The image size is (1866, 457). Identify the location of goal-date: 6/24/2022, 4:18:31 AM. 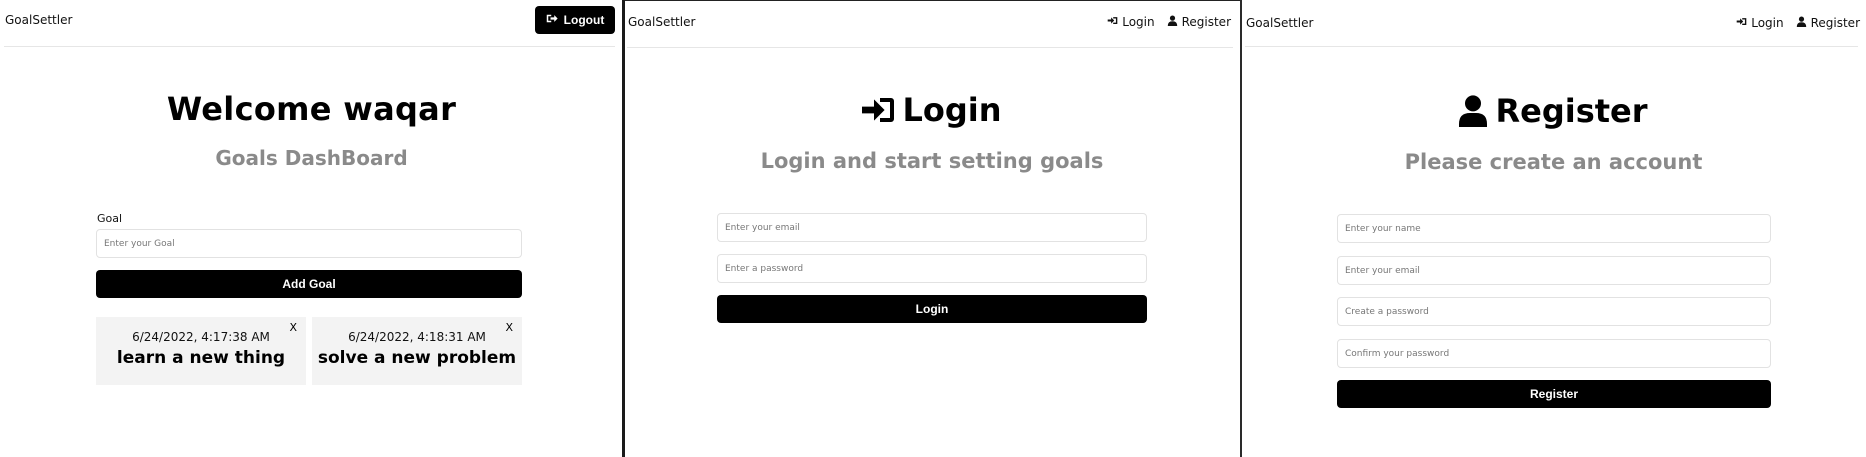
(417, 337).